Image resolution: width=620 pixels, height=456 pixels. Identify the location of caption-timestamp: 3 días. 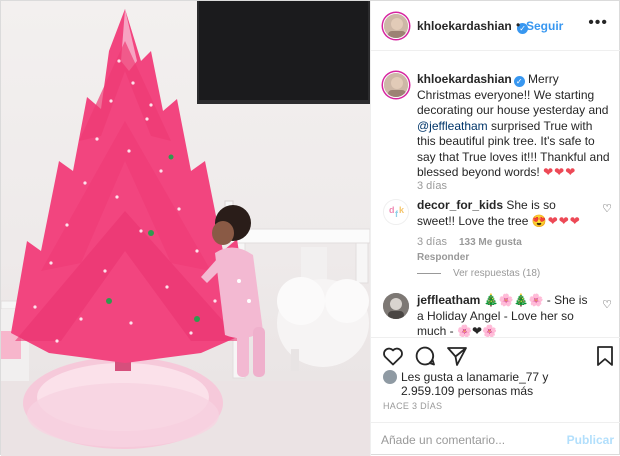
(432, 186).